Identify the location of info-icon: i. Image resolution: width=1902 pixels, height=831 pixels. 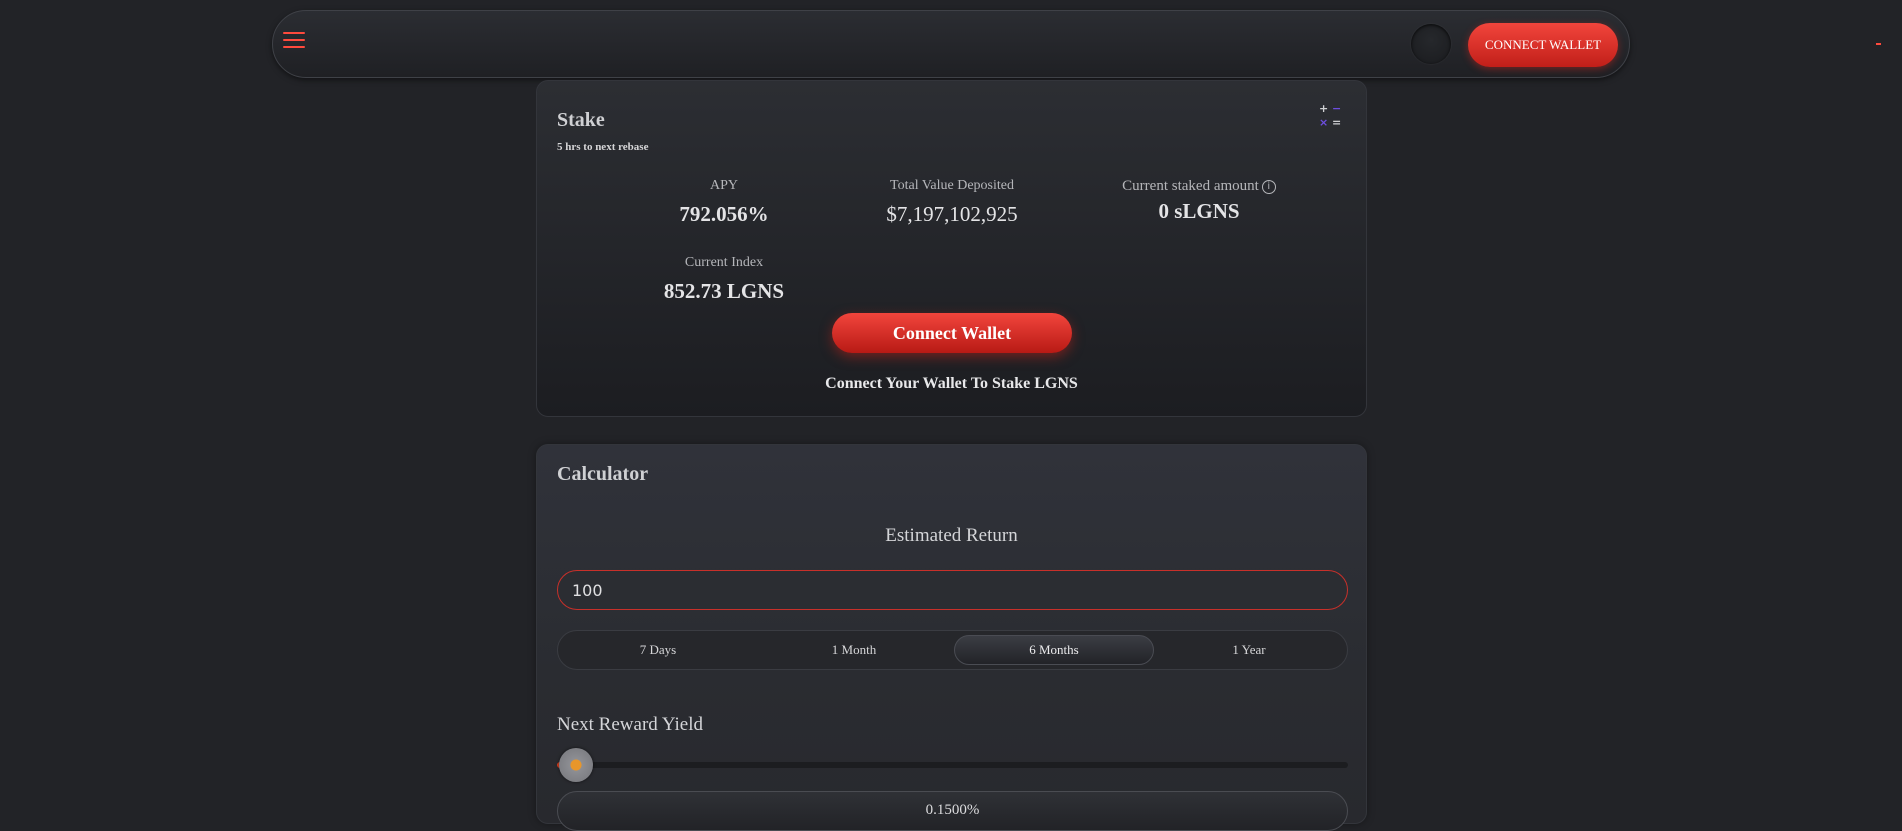
(1268, 186).